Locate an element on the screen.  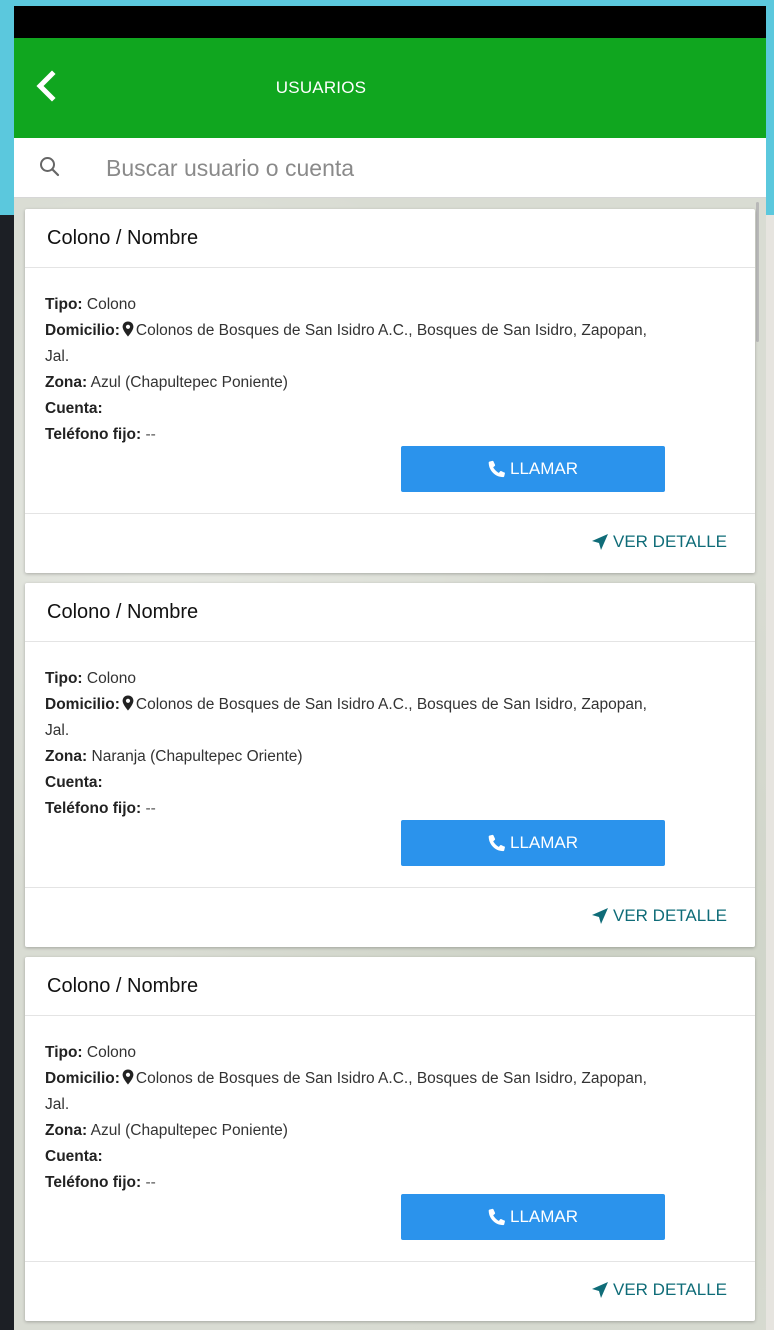
zona-row: Zona: Naranja (Chapultepec Oriente) is located at coordinates (390, 757).